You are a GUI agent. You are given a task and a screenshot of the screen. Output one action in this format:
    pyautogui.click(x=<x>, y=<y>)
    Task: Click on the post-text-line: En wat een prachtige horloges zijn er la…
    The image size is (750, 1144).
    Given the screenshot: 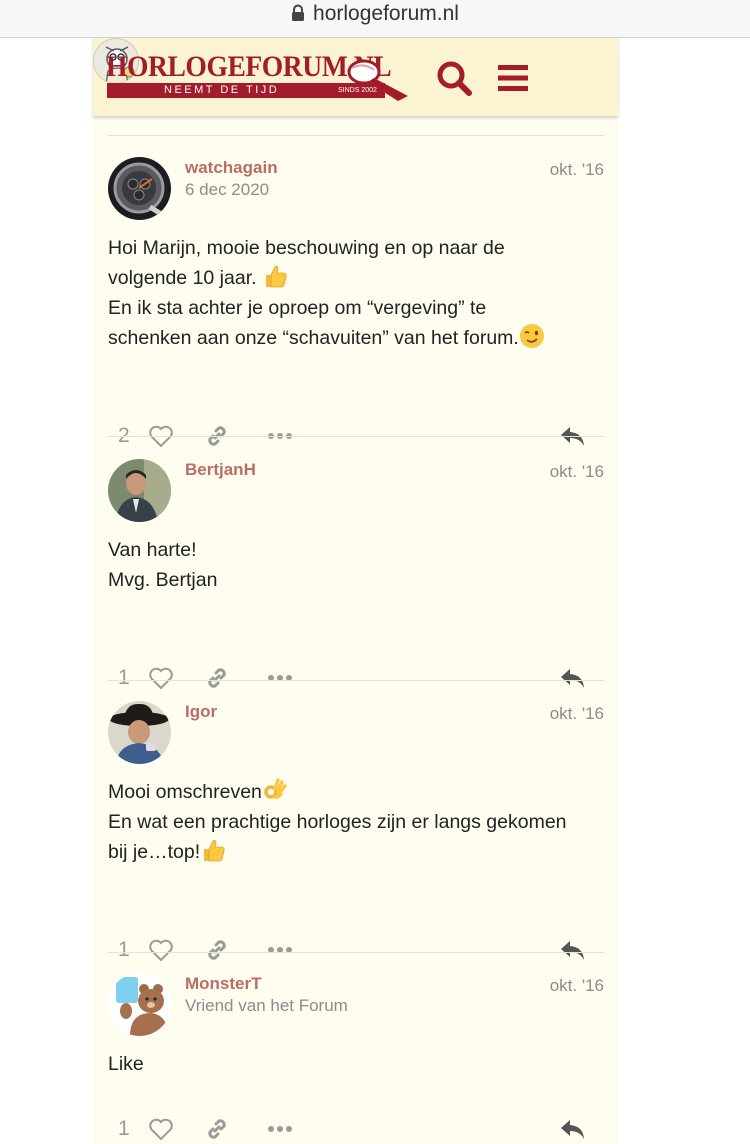 What is the action you would take?
    pyautogui.click(x=337, y=822)
    